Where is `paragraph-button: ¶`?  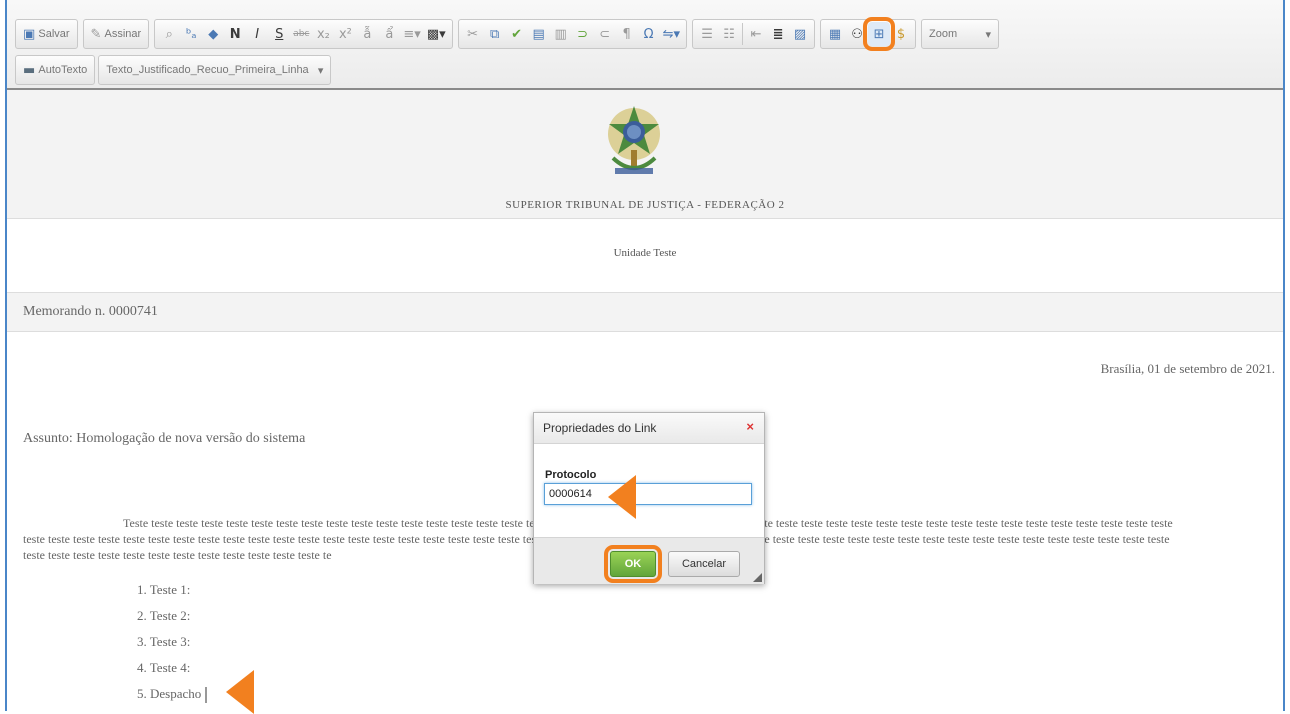 paragraph-button: ¶ is located at coordinates (627, 34).